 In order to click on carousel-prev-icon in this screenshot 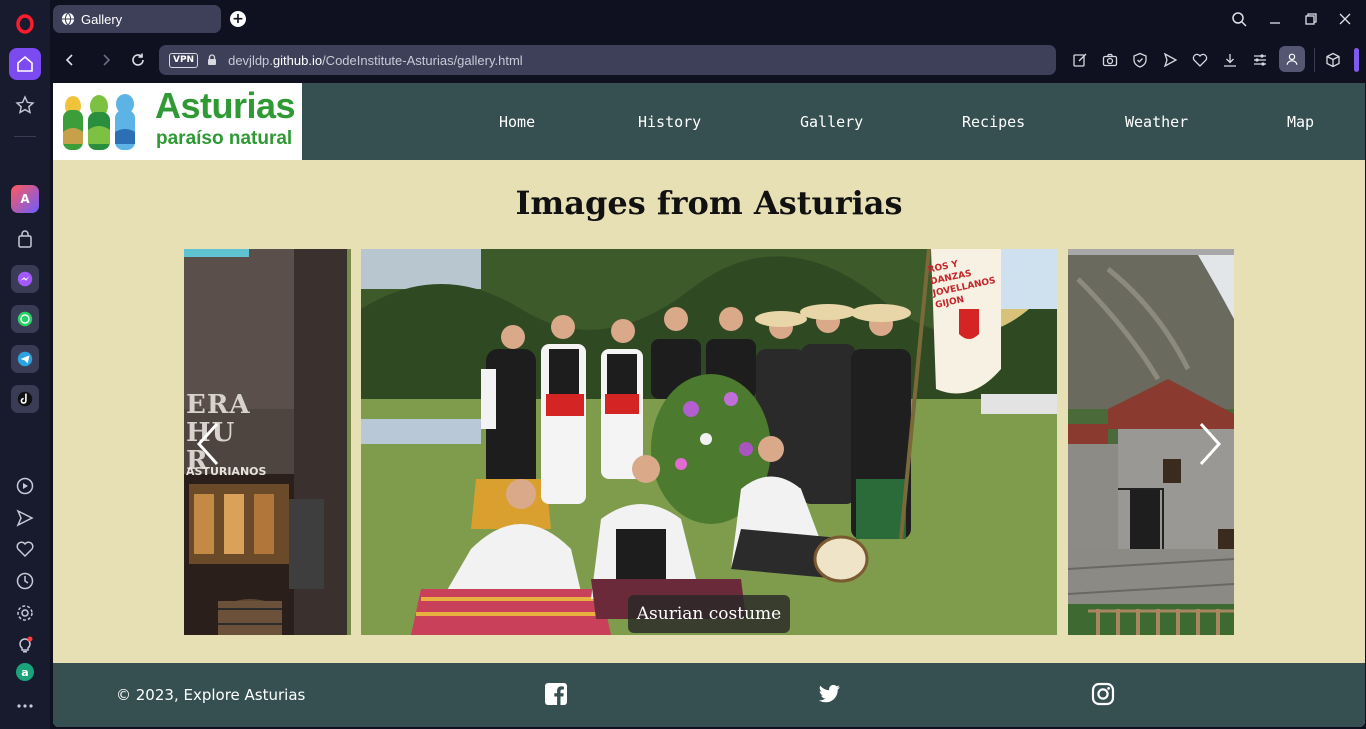, I will do `click(208, 444)`.